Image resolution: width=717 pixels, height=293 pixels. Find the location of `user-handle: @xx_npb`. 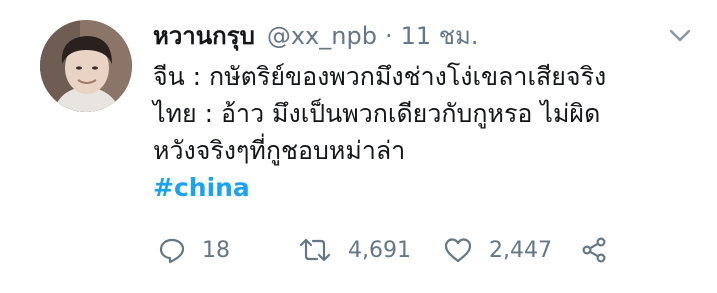

user-handle: @xx_npb is located at coordinates (322, 36).